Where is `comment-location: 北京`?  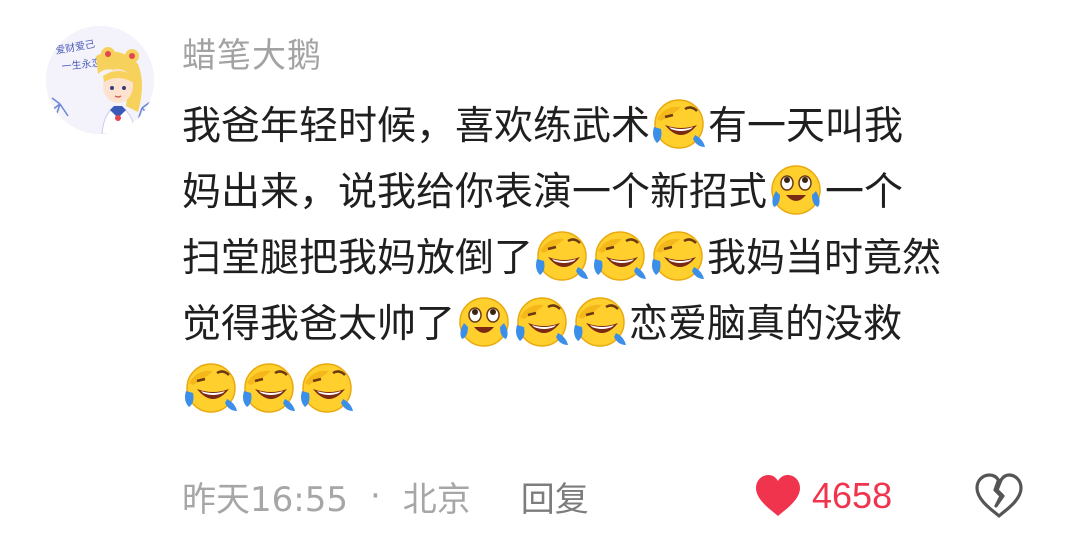 comment-location: 北京 is located at coordinates (436, 499).